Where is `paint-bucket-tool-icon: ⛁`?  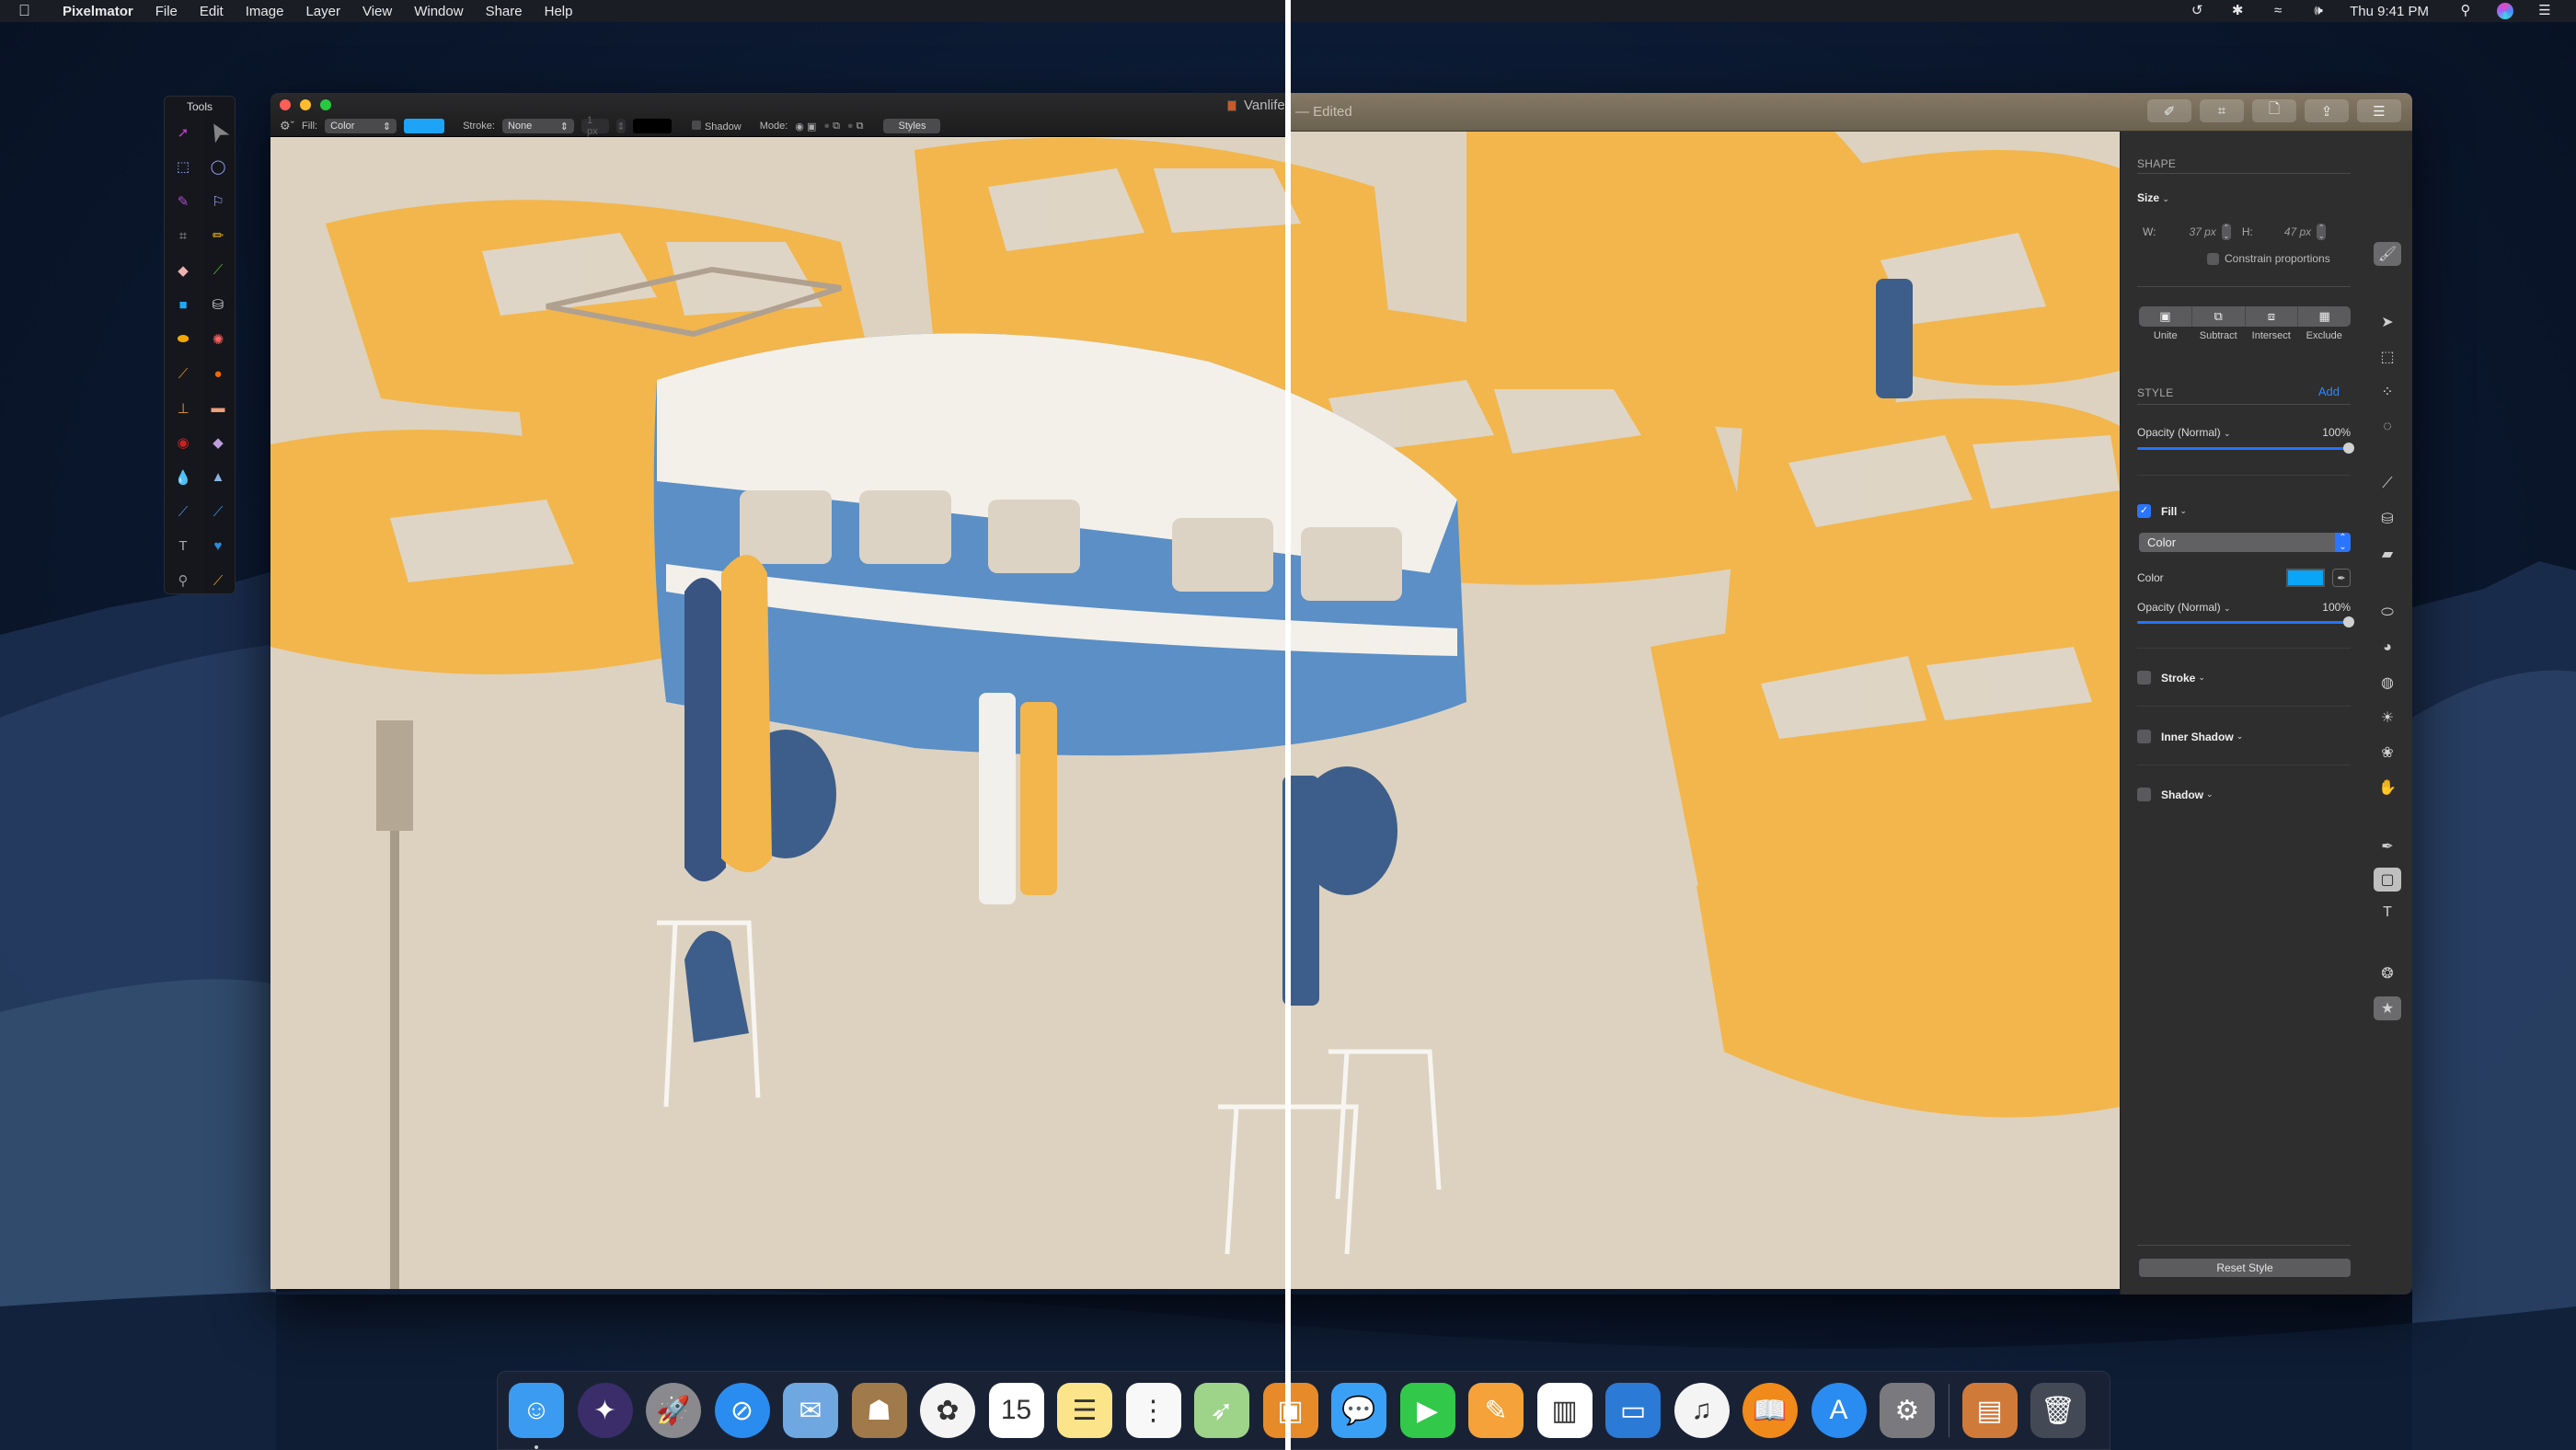 paint-bucket-tool-icon: ⛁ is located at coordinates (2387, 519).